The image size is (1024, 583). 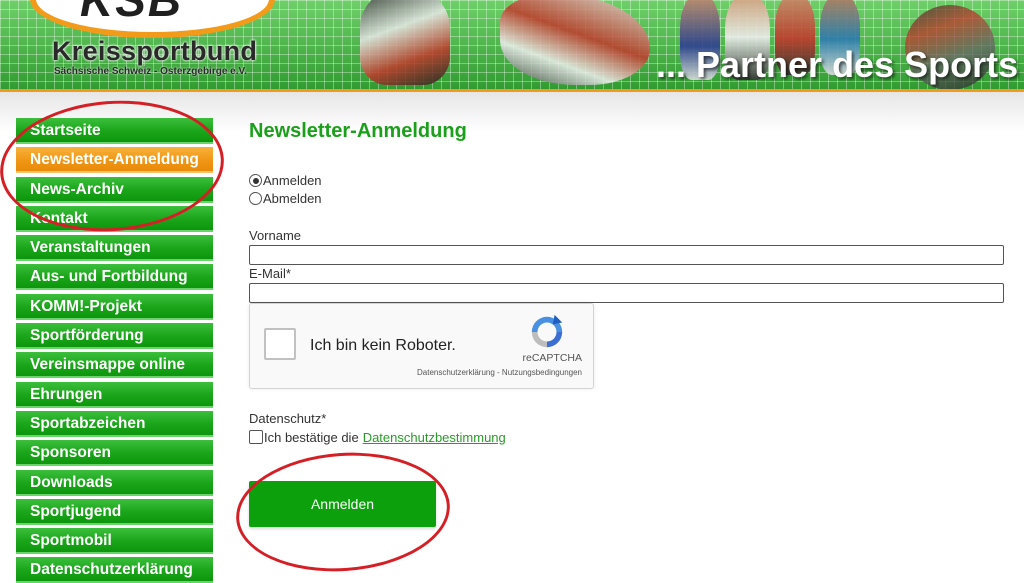 What do you see at coordinates (837, 64) in the screenshot?
I see `header-slogan: ... Partner des Sports` at bounding box center [837, 64].